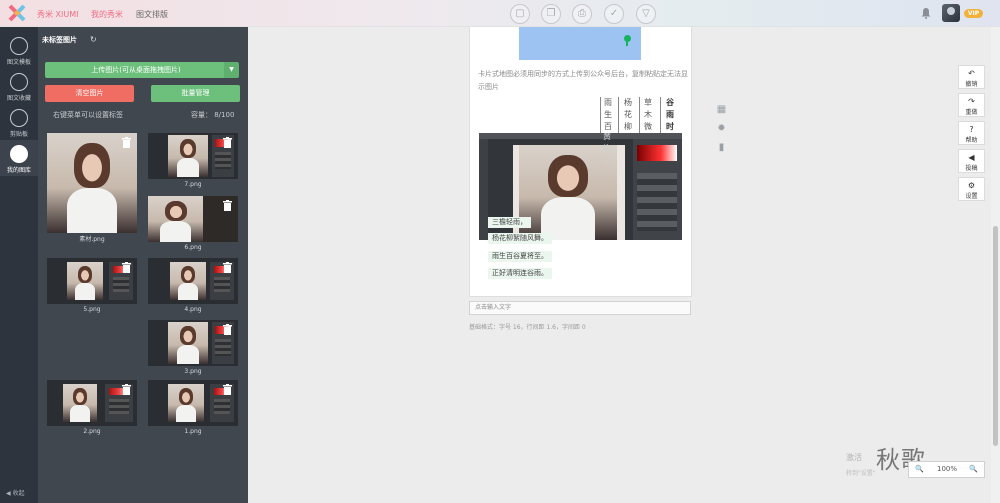 The height and width of the screenshot is (503, 1000). I want to click on check-icon: ✓, so click(614, 14).